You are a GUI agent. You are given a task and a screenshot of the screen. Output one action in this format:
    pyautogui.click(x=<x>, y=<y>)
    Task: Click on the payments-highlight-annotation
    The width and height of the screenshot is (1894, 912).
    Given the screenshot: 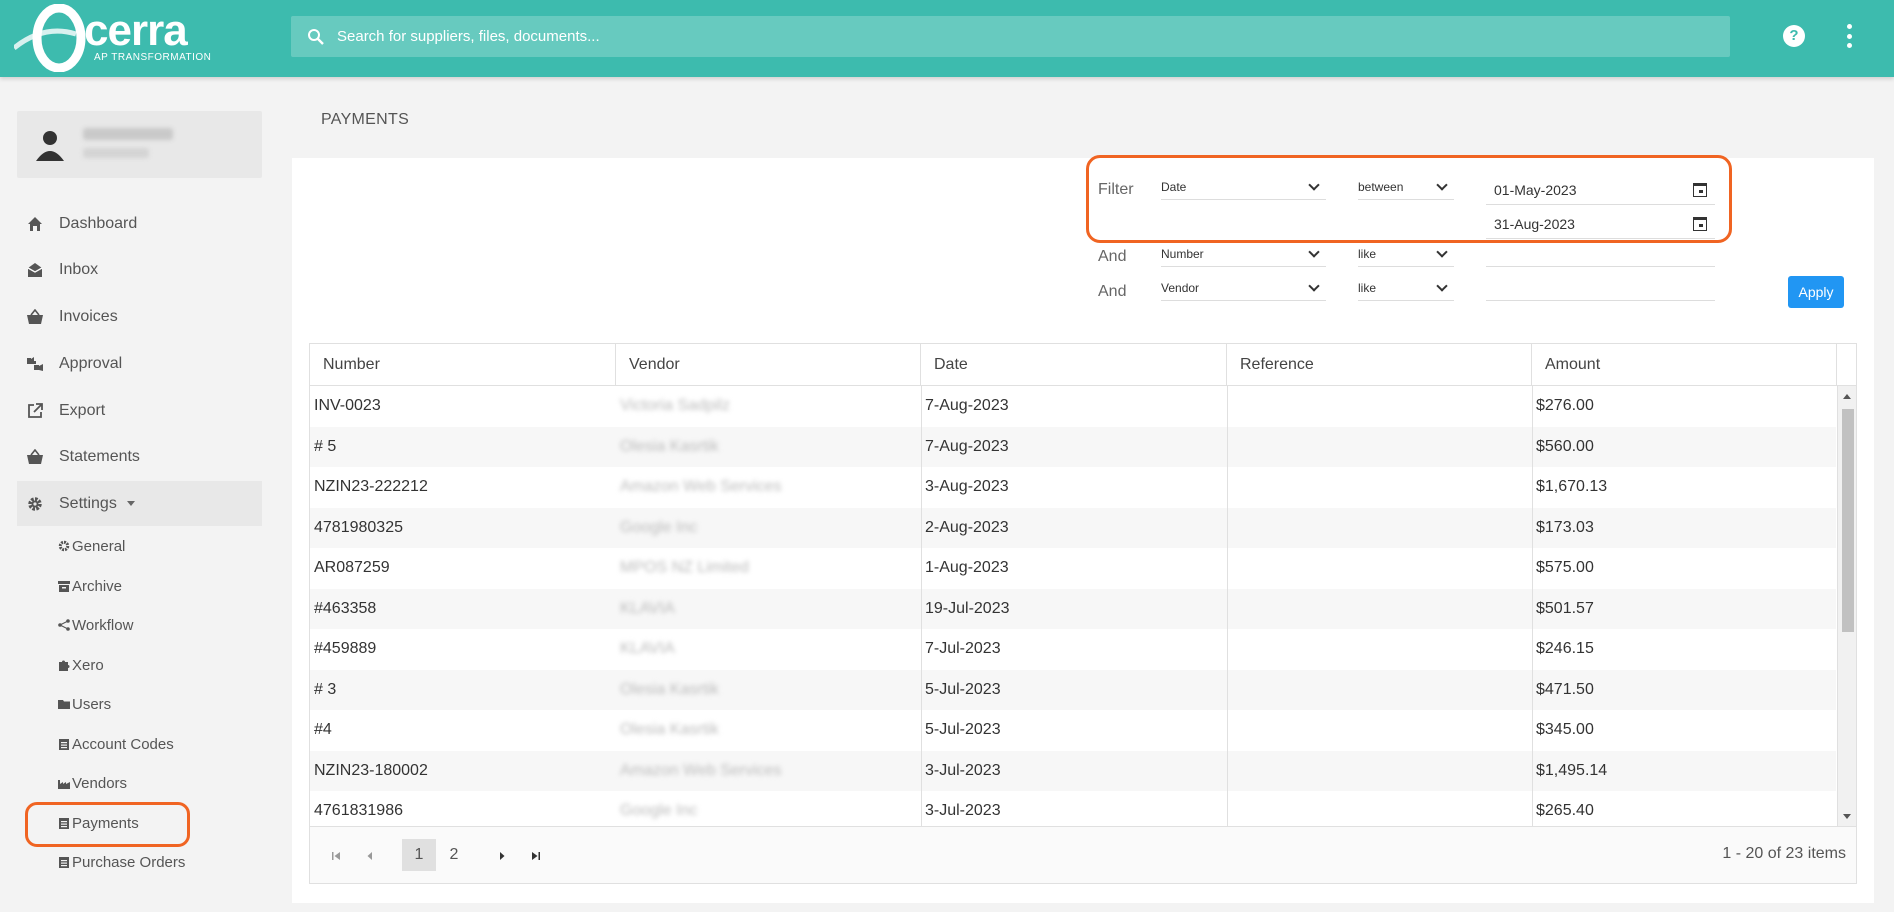 What is the action you would take?
    pyautogui.click(x=107, y=824)
    